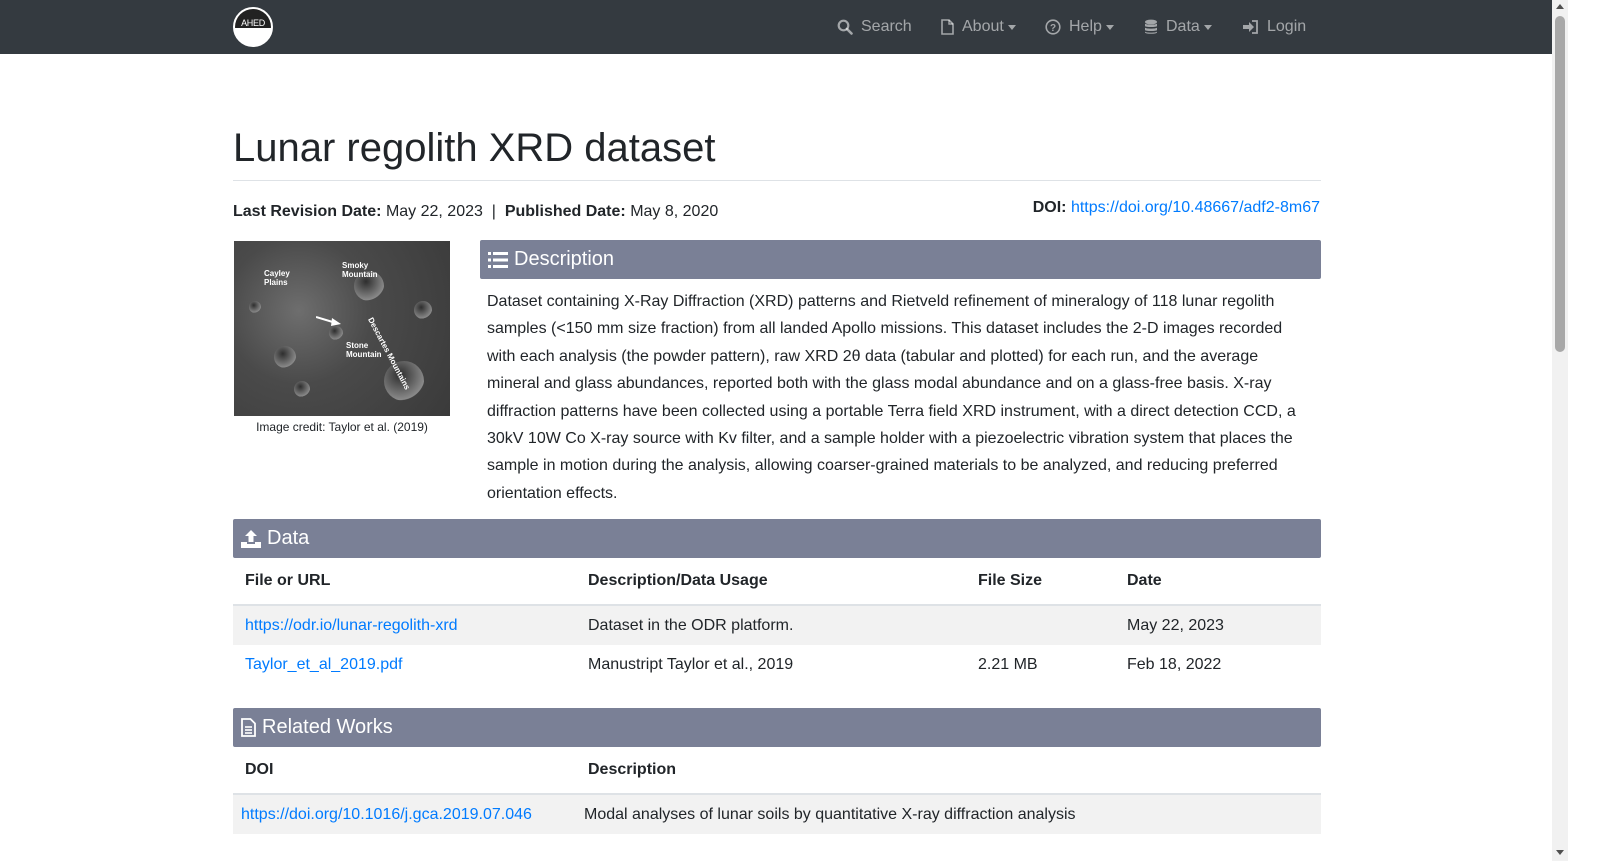 This screenshot has height=861, width=1600. I want to click on nav-data: Data, so click(1178, 27).